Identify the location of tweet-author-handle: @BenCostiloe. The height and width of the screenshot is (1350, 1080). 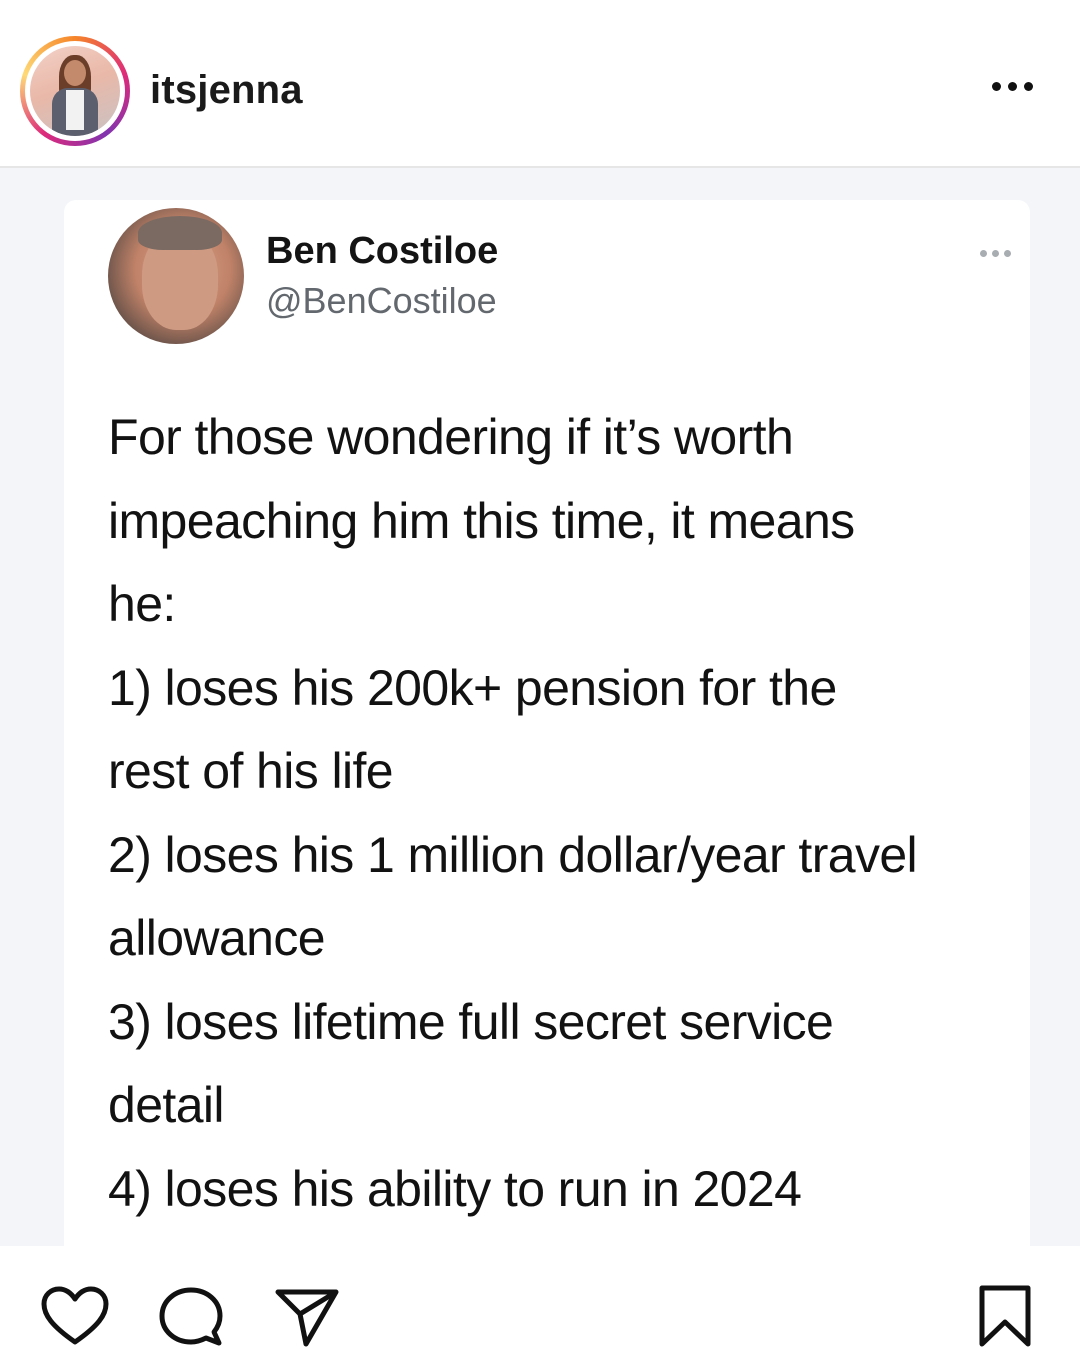
(381, 300).